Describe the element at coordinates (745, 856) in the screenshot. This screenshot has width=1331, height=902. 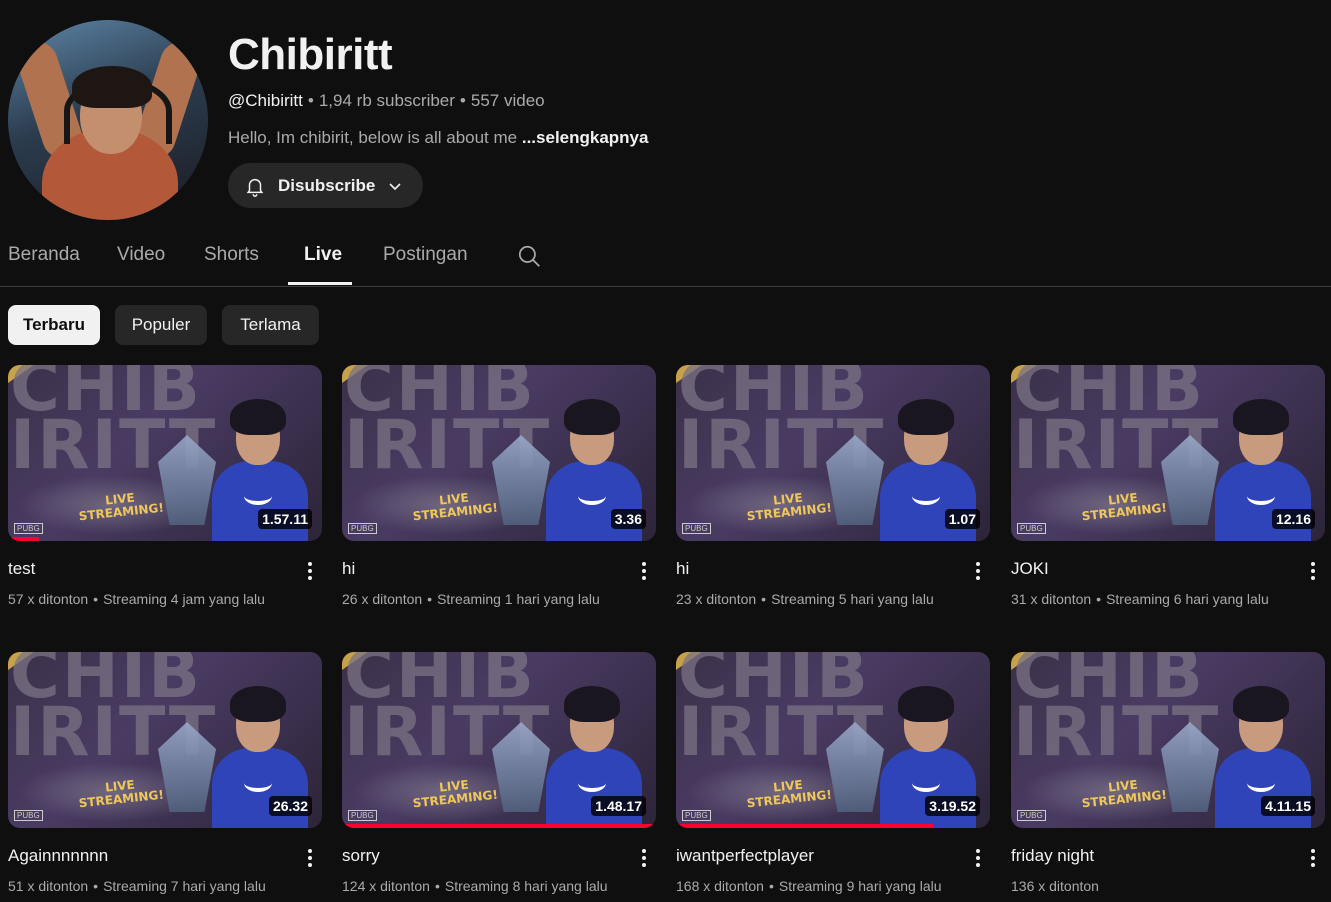
I see `video-title: iwantperfectplayer` at that location.